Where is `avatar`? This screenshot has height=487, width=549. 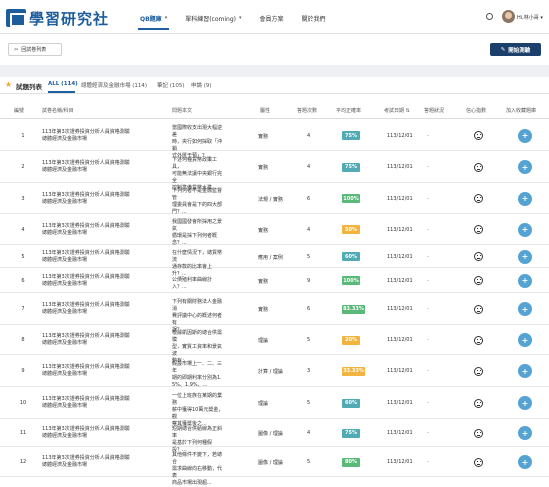
avatar is located at coordinates (508, 16).